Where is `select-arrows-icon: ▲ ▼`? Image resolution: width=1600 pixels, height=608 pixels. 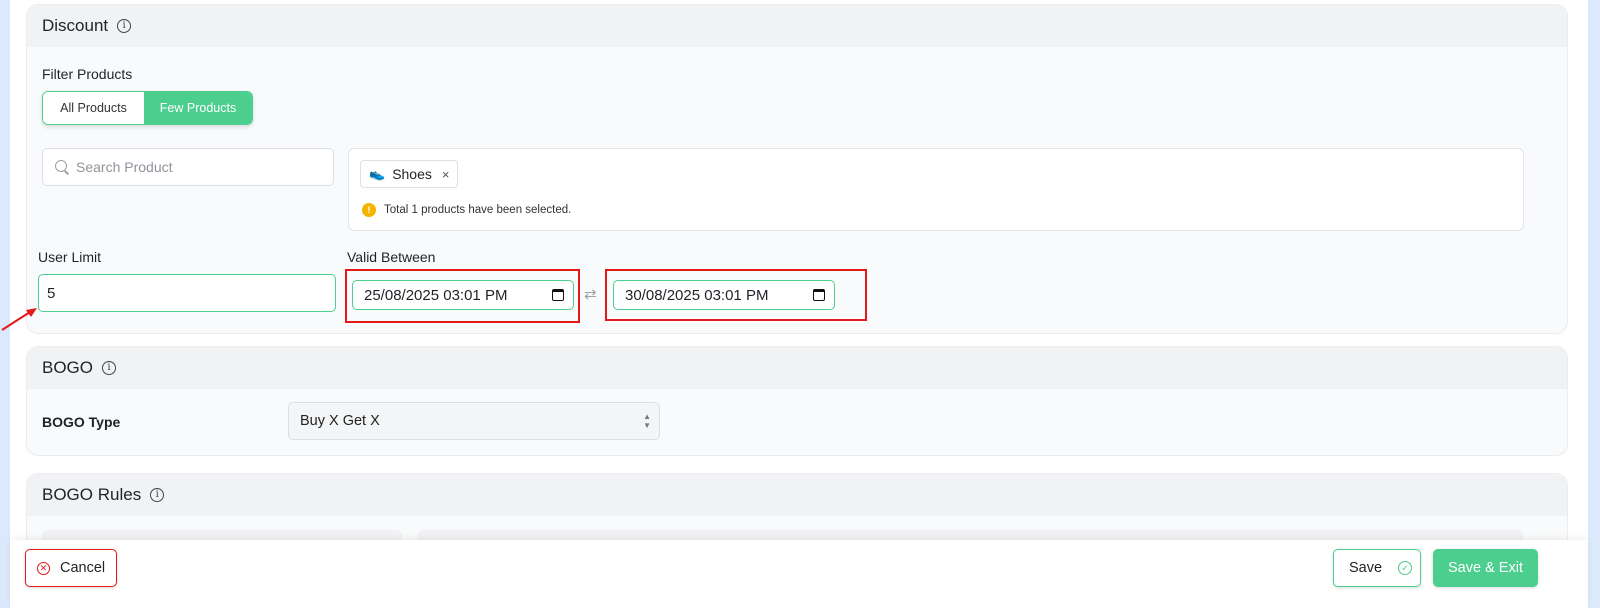
select-arrows-icon: ▲ ▼ is located at coordinates (647, 421).